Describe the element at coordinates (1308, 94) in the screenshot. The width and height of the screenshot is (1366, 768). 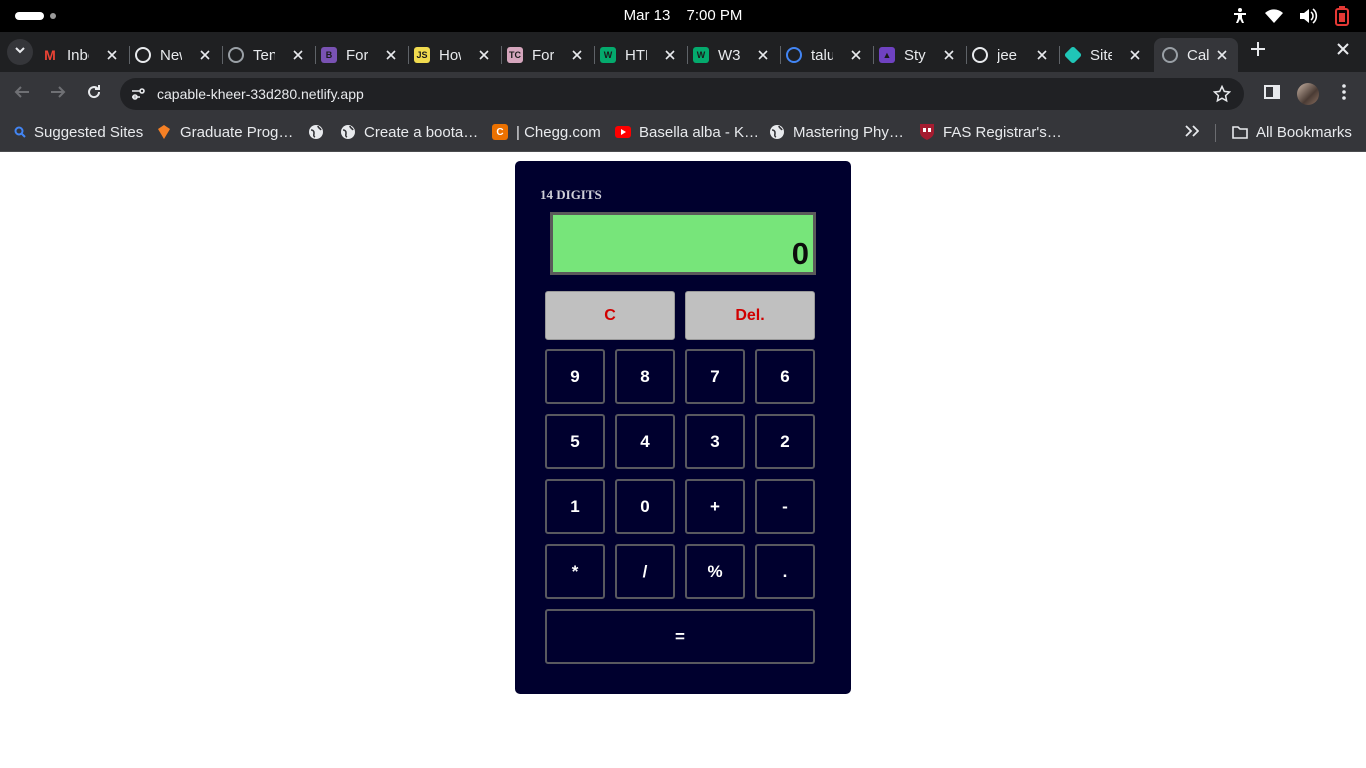
I see `profile-avatar` at that location.